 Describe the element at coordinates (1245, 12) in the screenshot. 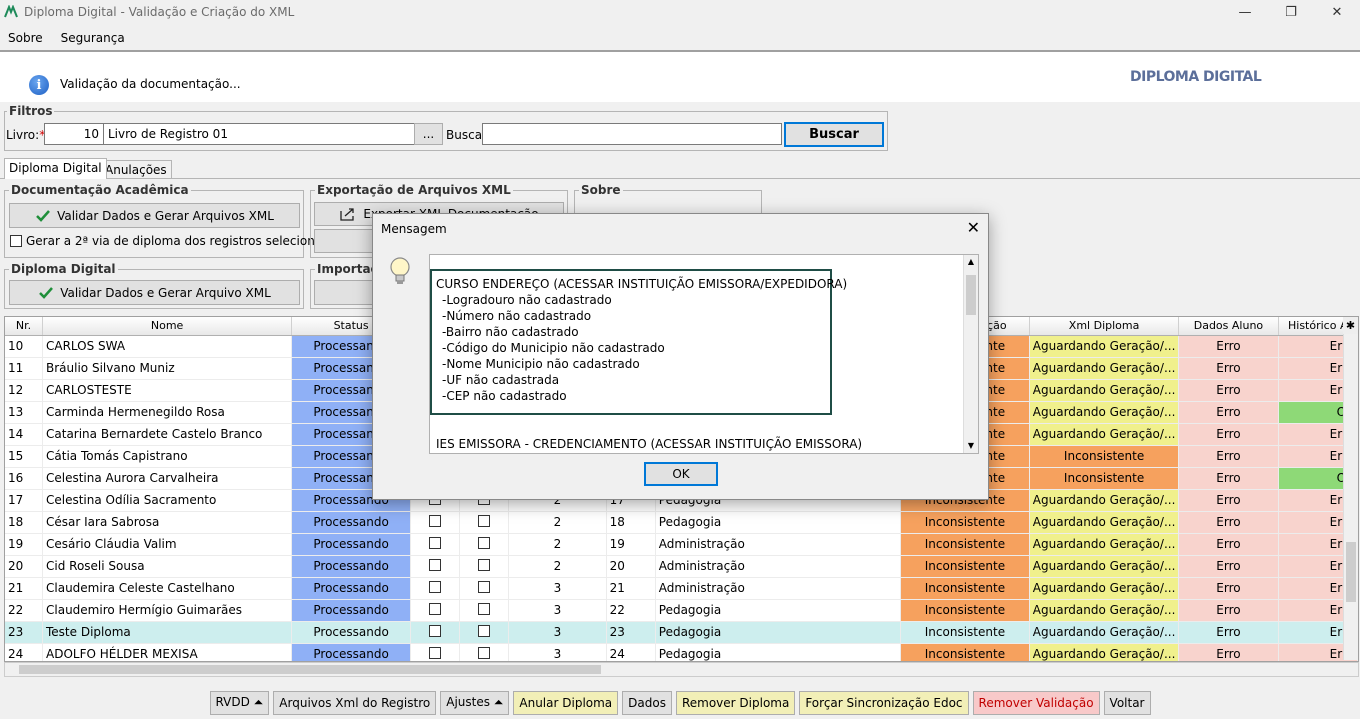

I see `minimize-button: —` at that location.